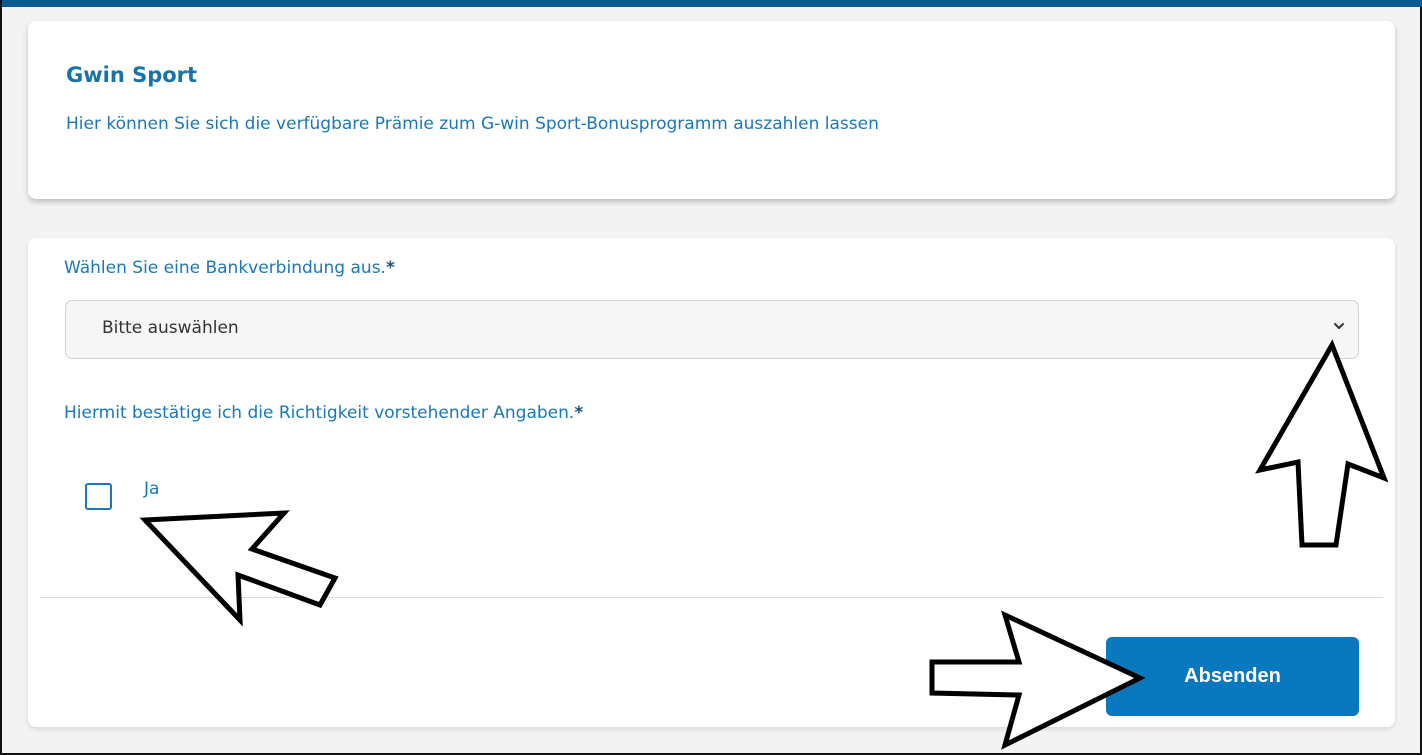 The height and width of the screenshot is (755, 1422). What do you see at coordinates (712, 3) in the screenshot?
I see `top-bar` at bounding box center [712, 3].